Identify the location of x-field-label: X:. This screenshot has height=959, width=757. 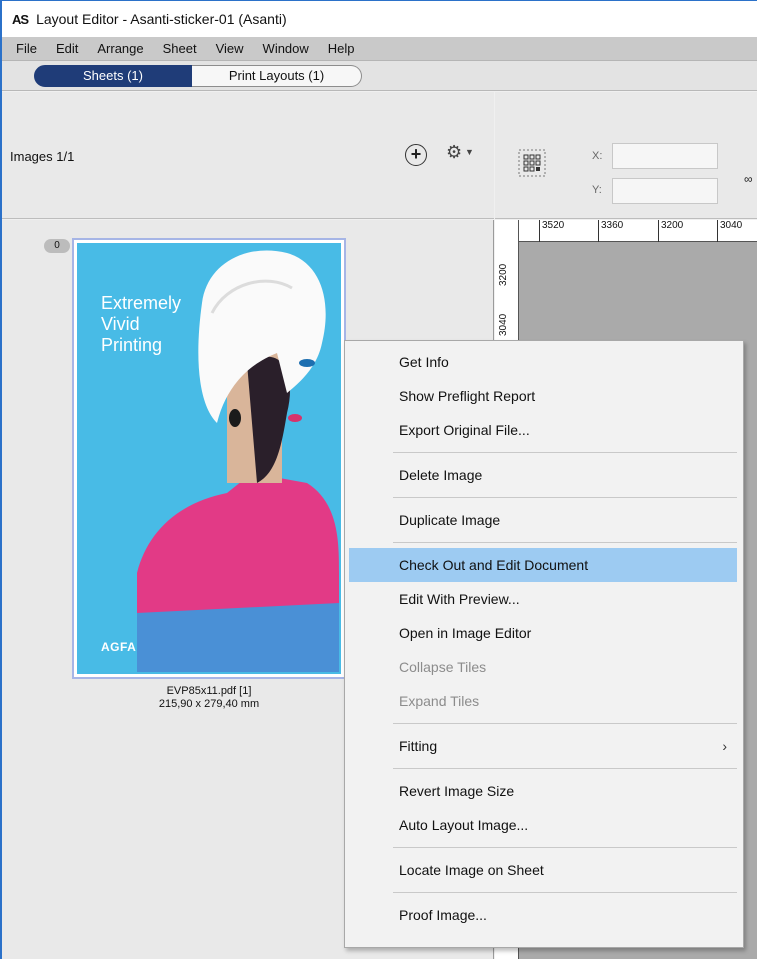
(597, 156).